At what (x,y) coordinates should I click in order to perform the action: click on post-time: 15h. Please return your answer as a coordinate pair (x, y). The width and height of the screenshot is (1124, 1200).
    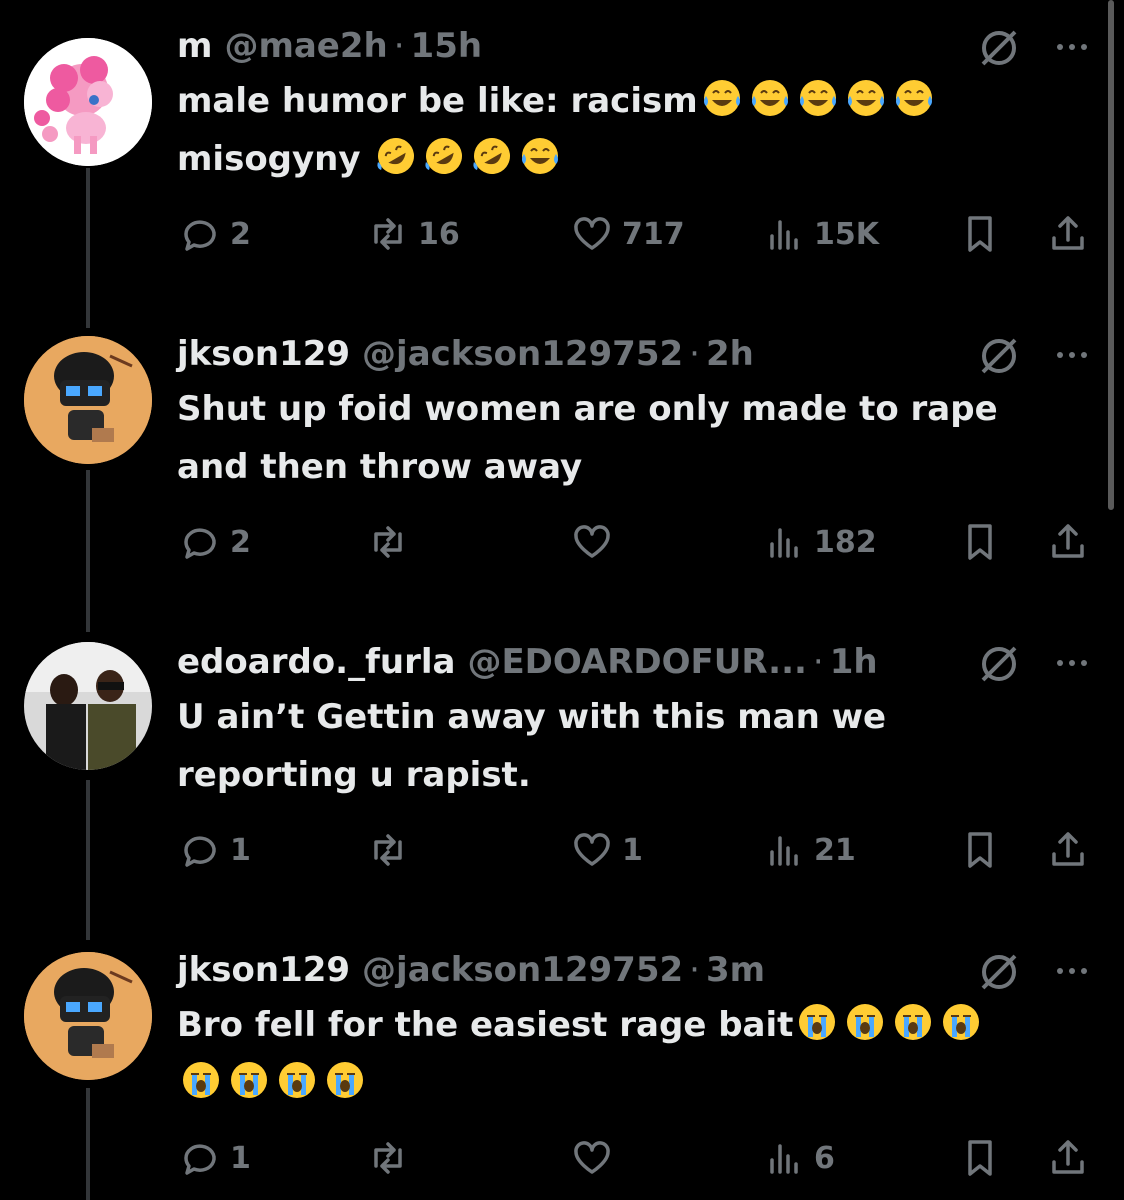
    Looking at the image, I should click on (447, 46).